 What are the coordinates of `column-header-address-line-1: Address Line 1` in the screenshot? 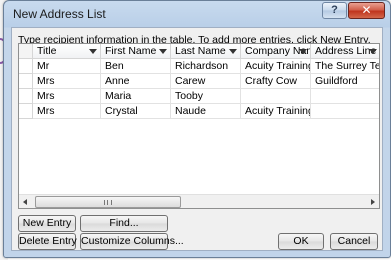 It's located at (345, 51).